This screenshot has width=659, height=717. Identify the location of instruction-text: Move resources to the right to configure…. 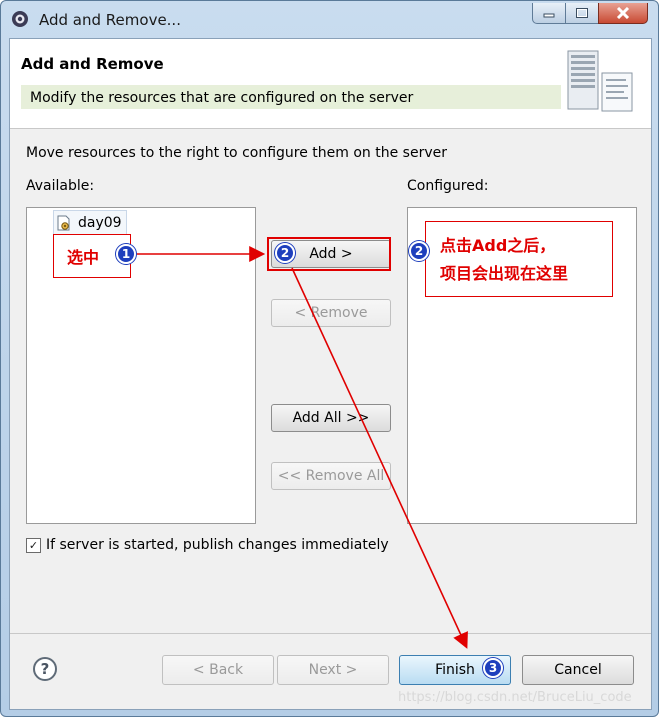
(236, 153).